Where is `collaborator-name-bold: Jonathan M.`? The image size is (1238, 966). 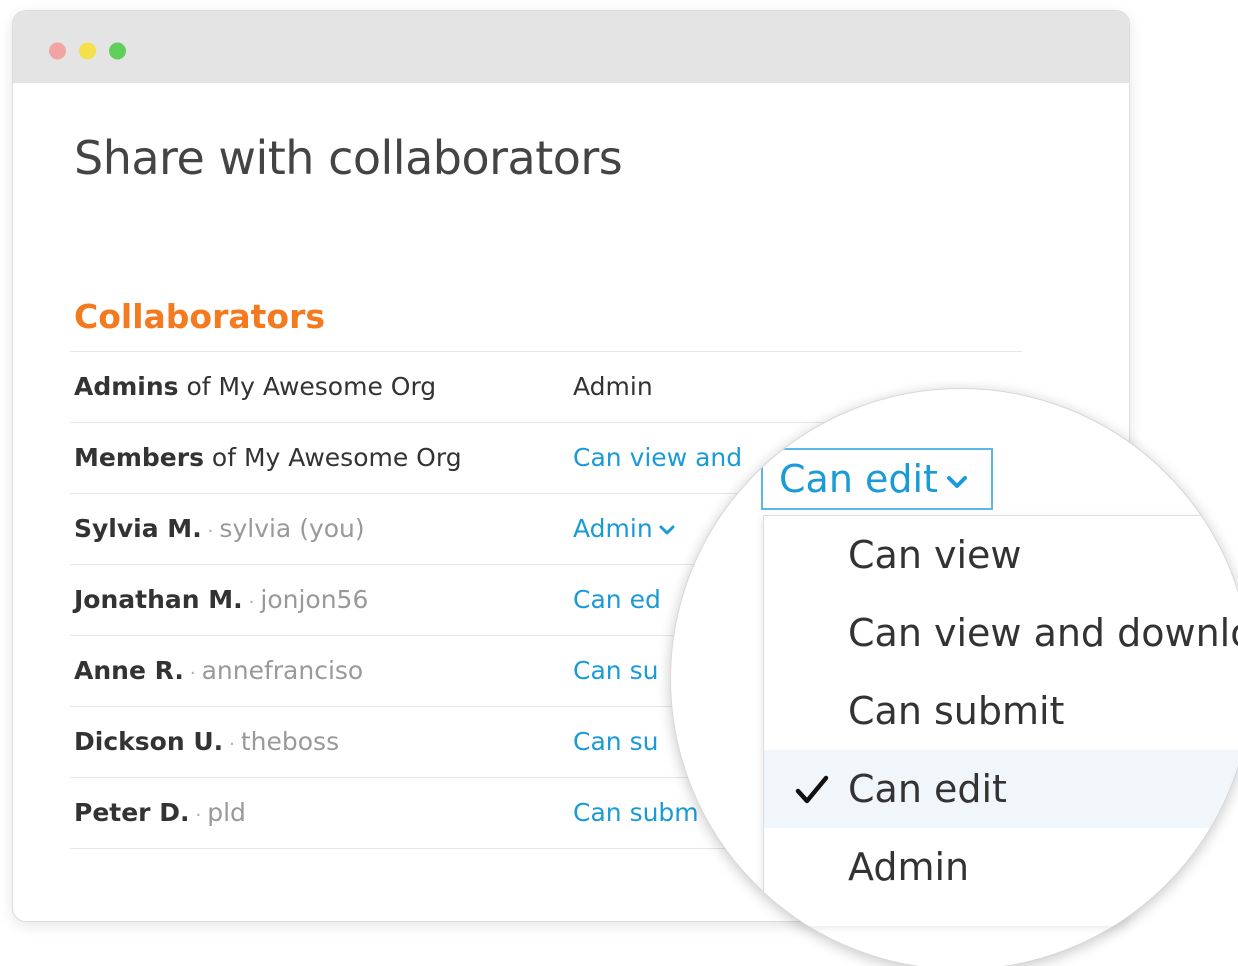 collaborator-name-bold: Jonathan M. is located at coordinates (158, 599).